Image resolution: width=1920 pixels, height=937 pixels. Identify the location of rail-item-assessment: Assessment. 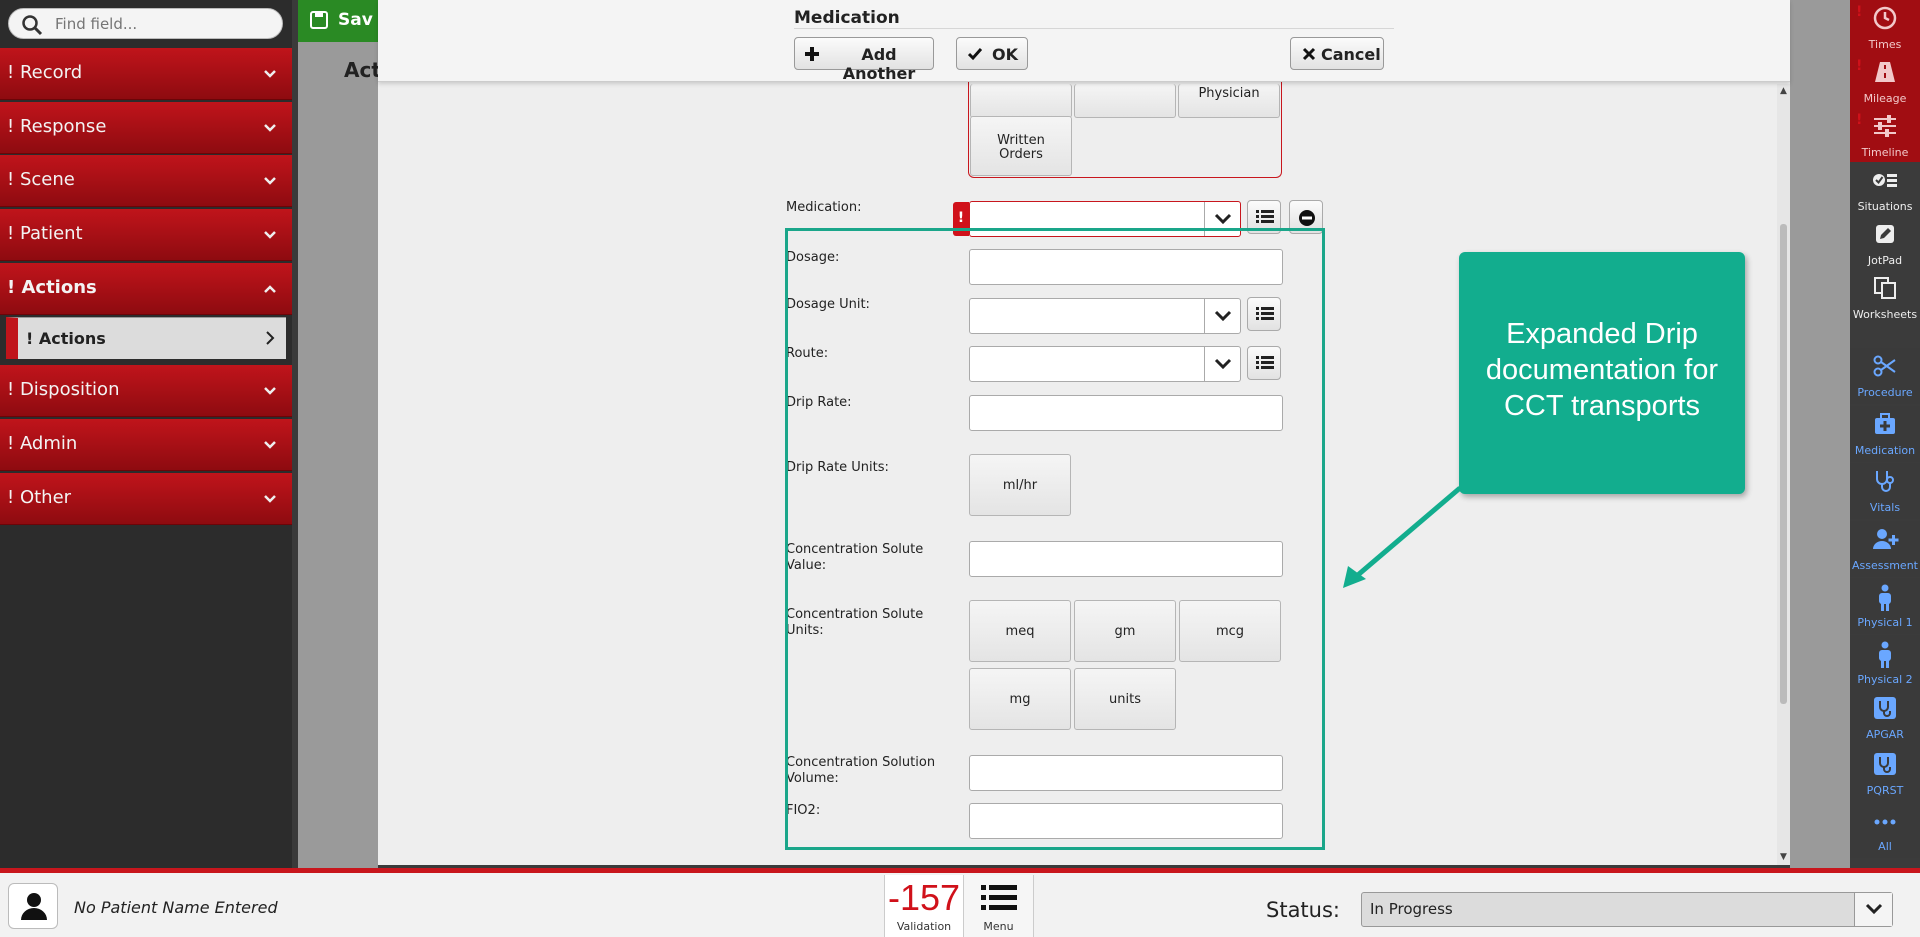
(1885, 549).